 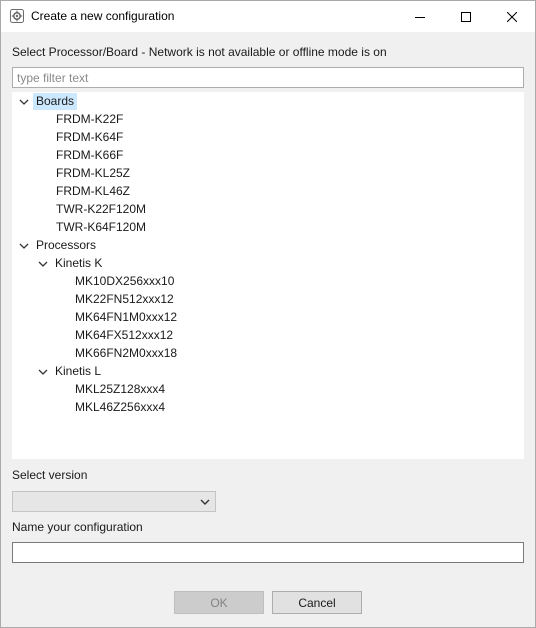 I want to click on configuration-name-label: Name your configuration, so click(x=77, y=527).